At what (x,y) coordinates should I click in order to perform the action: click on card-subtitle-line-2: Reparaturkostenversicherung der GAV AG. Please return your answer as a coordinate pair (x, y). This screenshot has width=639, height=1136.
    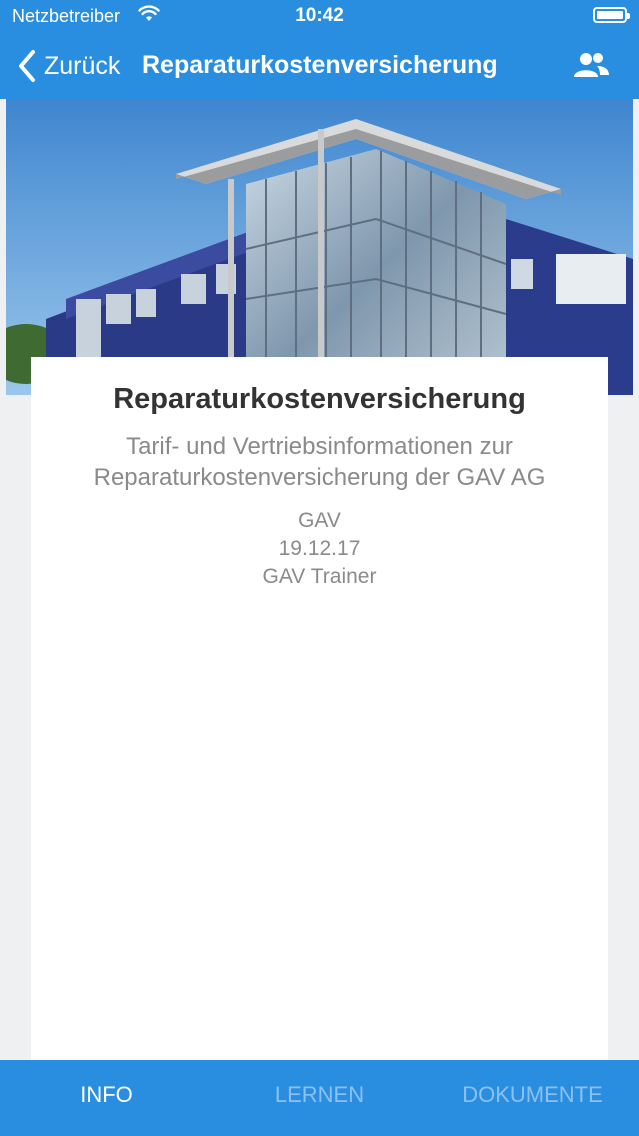
    Looking at the image, I should click on (319, 477).